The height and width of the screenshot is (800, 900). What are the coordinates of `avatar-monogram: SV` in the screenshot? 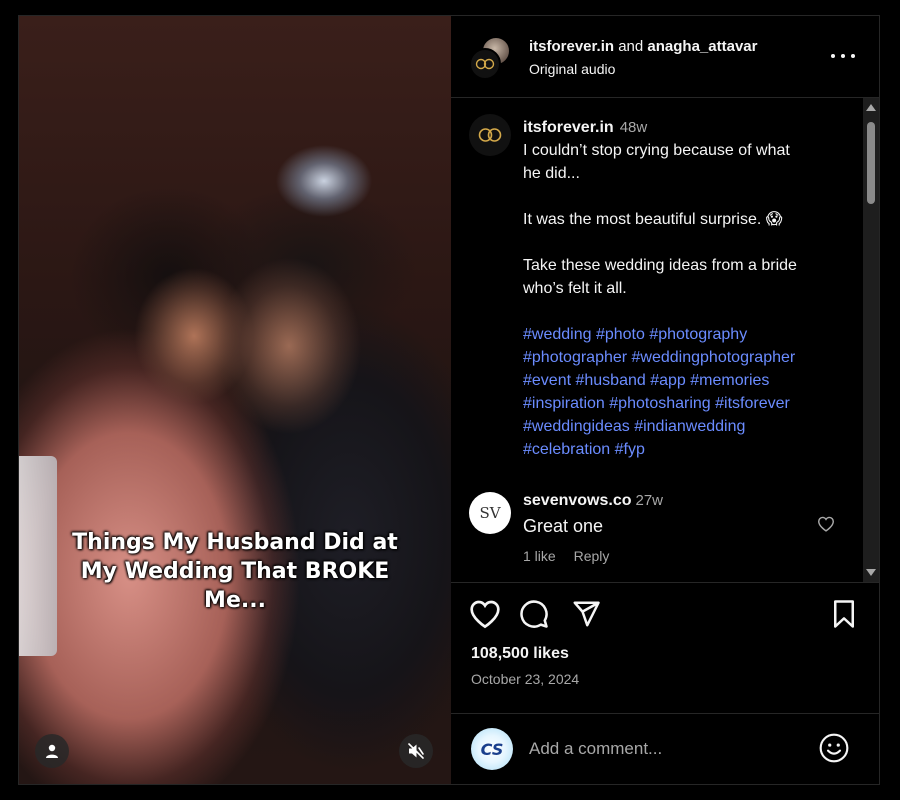 It's located at (490, 513).